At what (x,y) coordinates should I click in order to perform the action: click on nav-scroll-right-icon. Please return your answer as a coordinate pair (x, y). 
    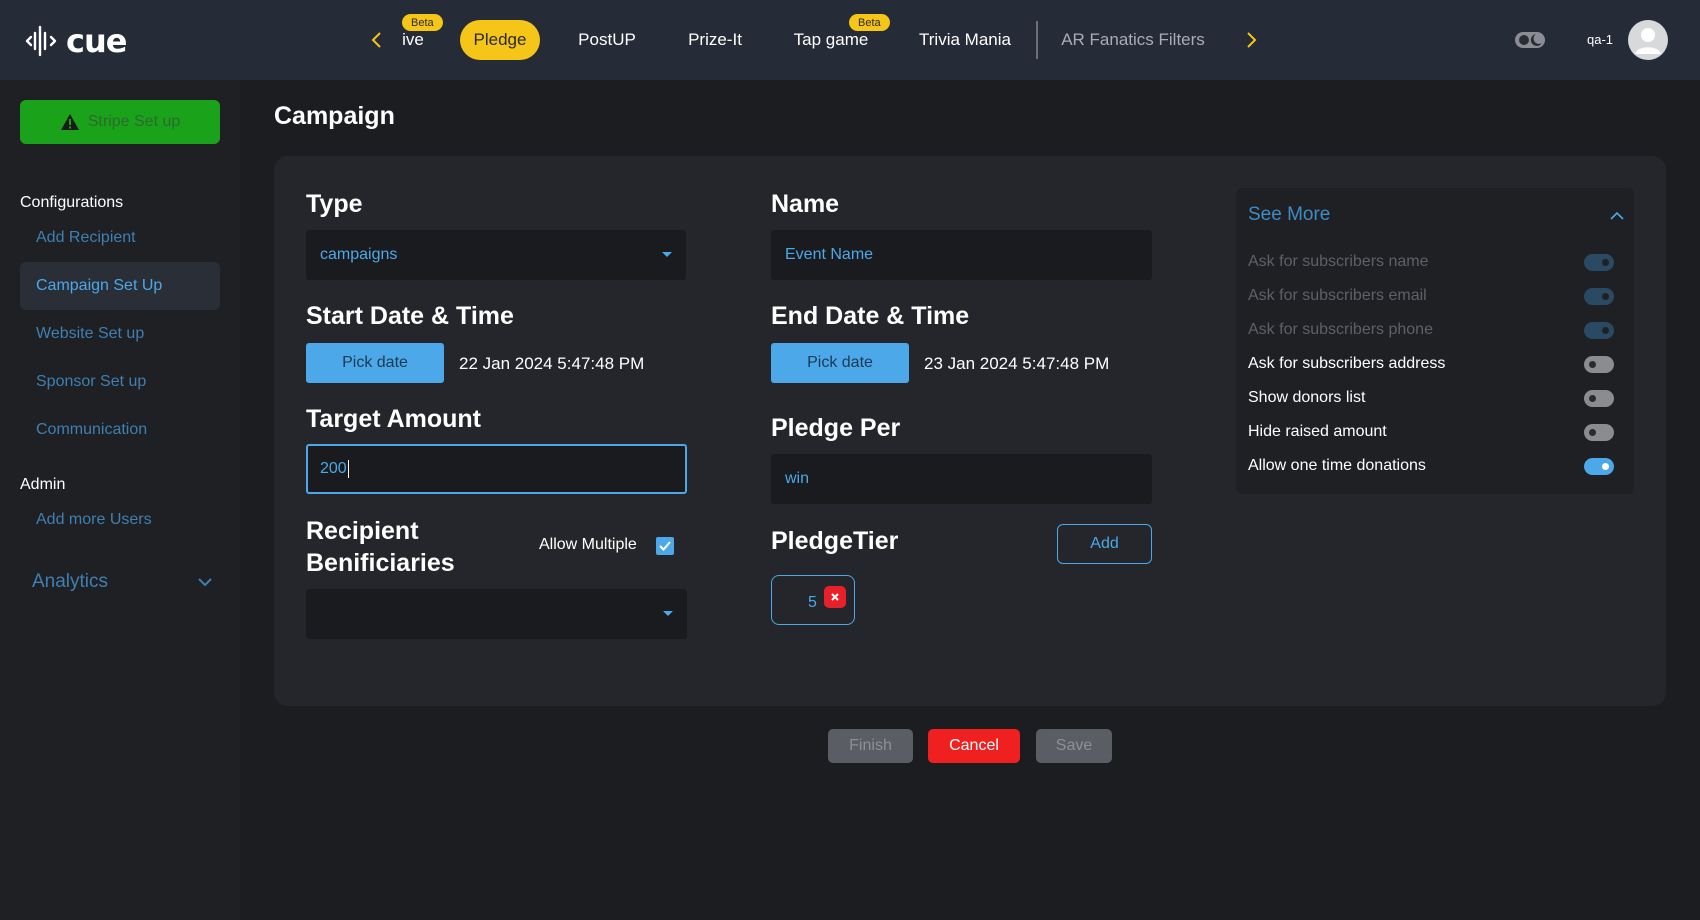
    Looking at the image, I should click on (1252, 40).